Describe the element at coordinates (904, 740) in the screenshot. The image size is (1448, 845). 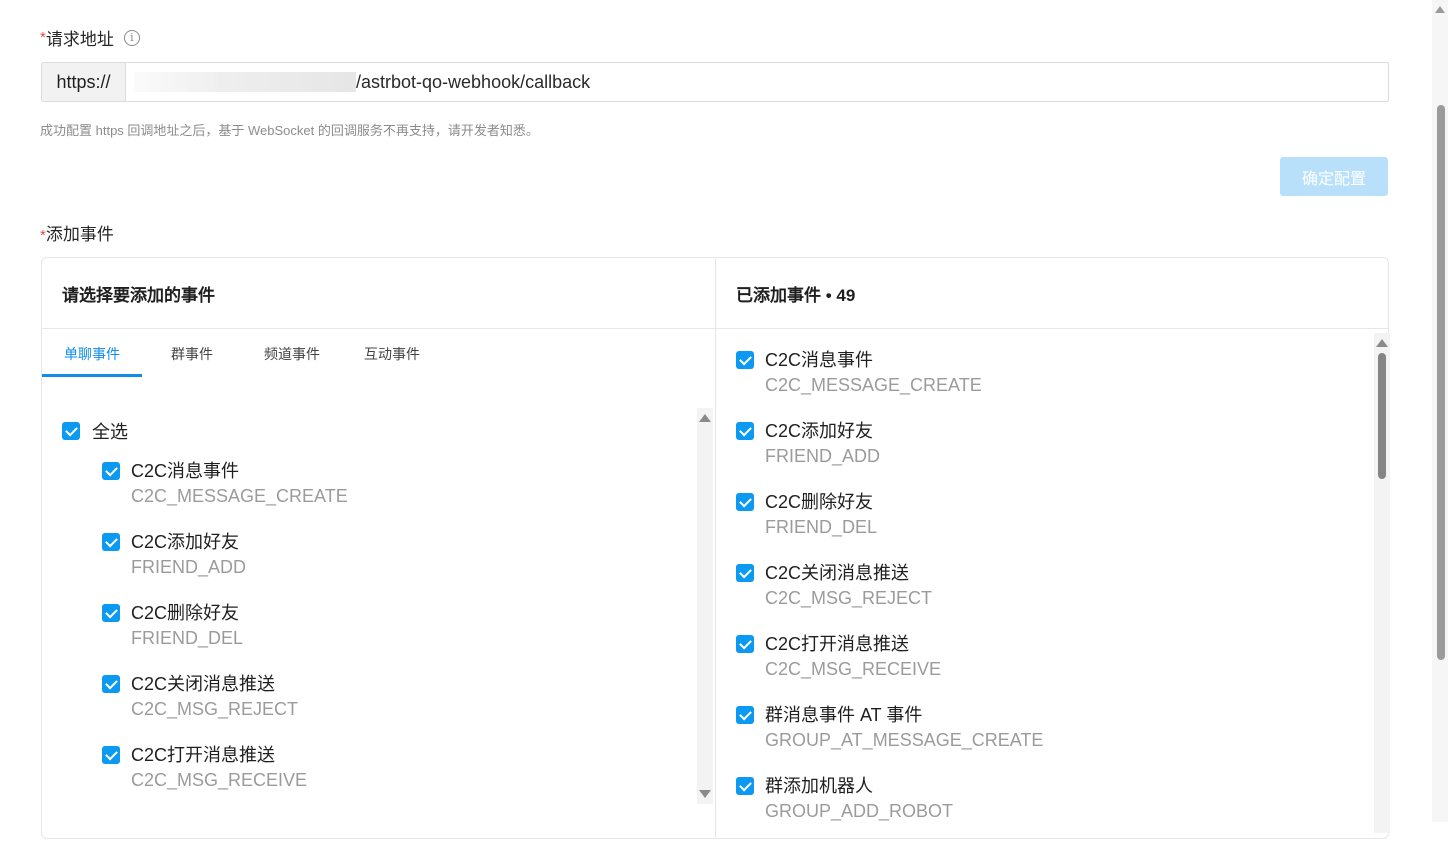
I see `event-code: GROUP_AT_MESSAGE_CREATE` at that location.